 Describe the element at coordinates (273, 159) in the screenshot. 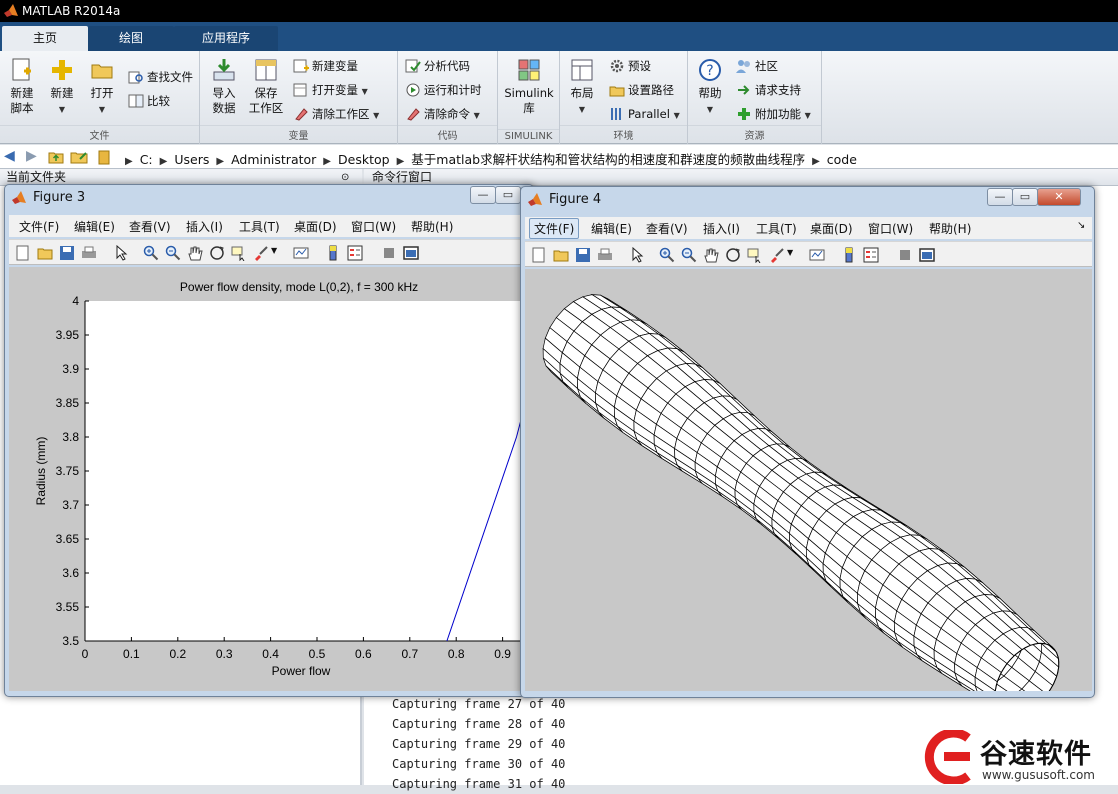

I see `breadcrumb-item: Administrator` at that location.